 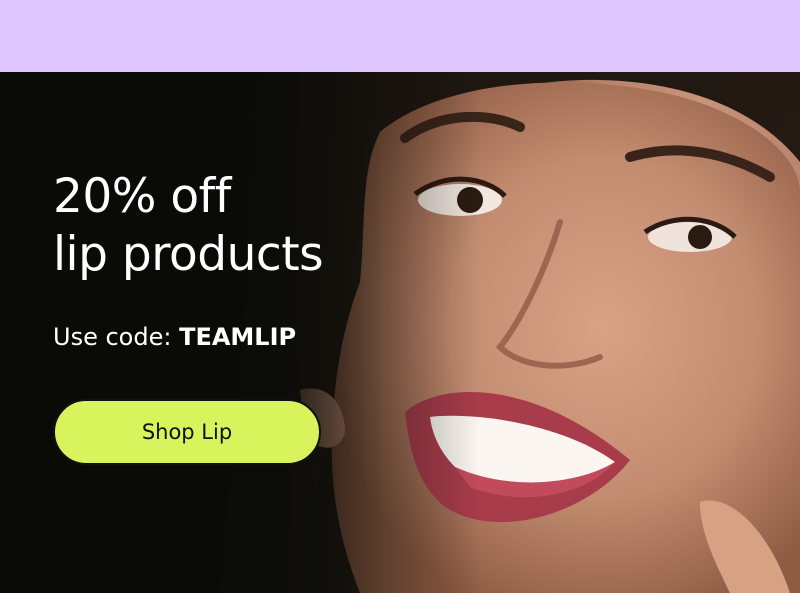 What do you see at coordinates (238, 337) in the screenshot?
I see `promo-code: TEAMLIP` at bounding box center [238, 337].